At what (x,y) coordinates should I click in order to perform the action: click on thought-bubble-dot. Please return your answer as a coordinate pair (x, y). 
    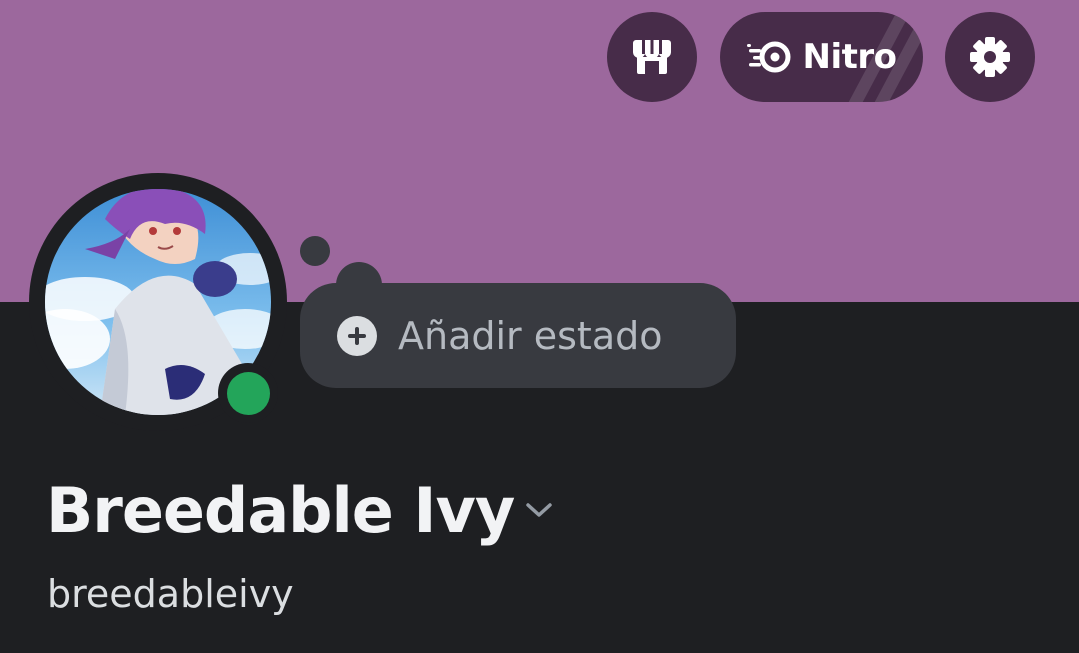
    Looking at the image, I should click on (315, 251).